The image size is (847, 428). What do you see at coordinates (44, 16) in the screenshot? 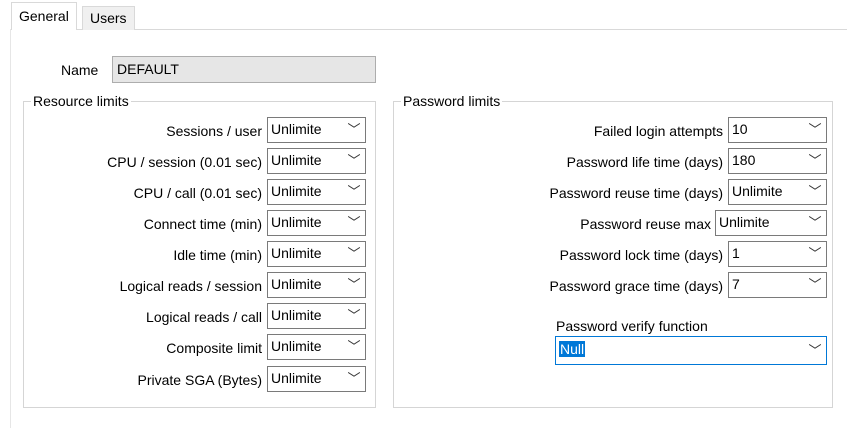
I see `tab-general: General` at bounding box center [44, 16].